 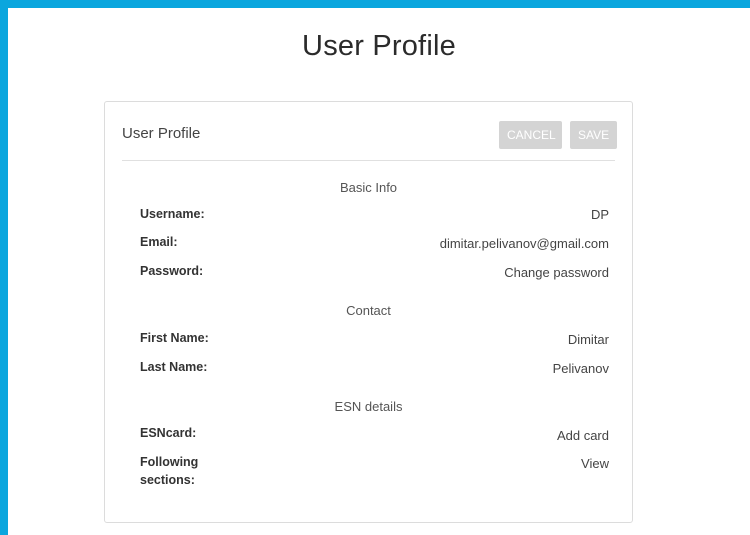 I want to click on email-label: Email:, so click(x=159, y=242).